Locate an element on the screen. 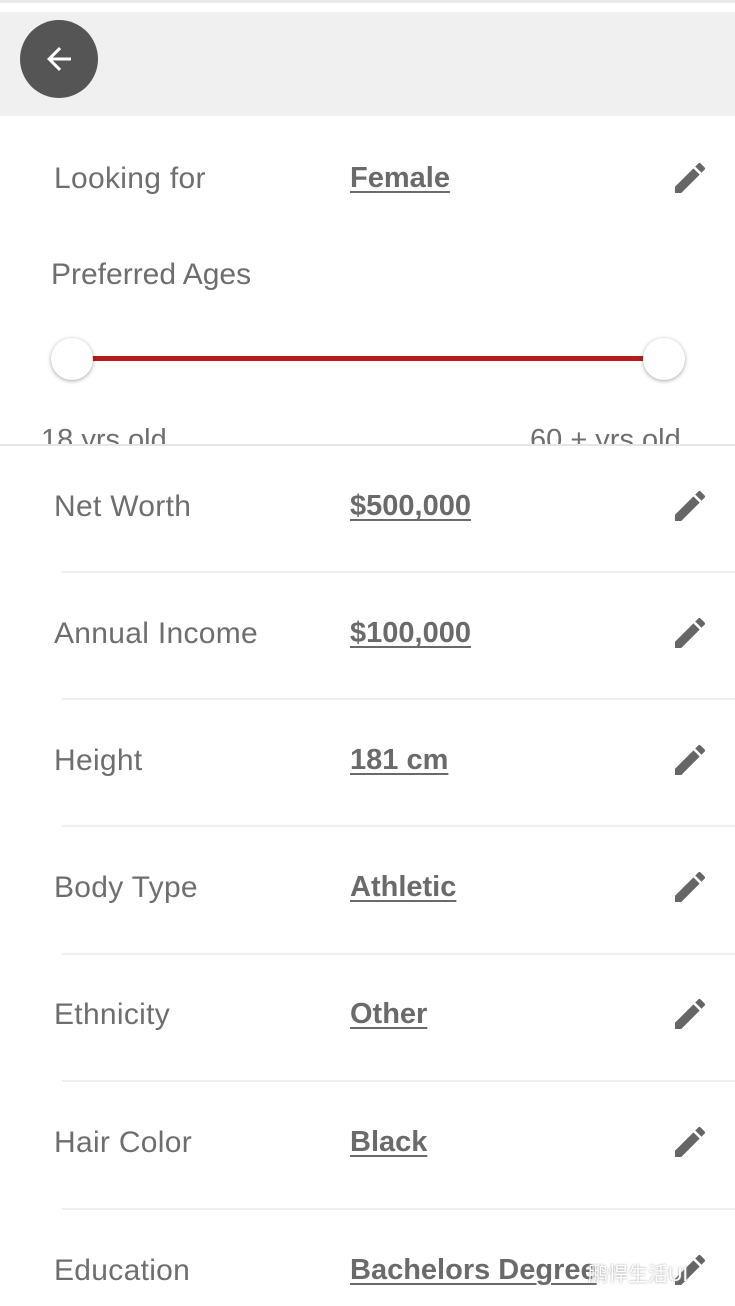 The height and width of the screenshot is (1306, 735). looking-for-row: Looking for Female is located at coordinates (367, 180).